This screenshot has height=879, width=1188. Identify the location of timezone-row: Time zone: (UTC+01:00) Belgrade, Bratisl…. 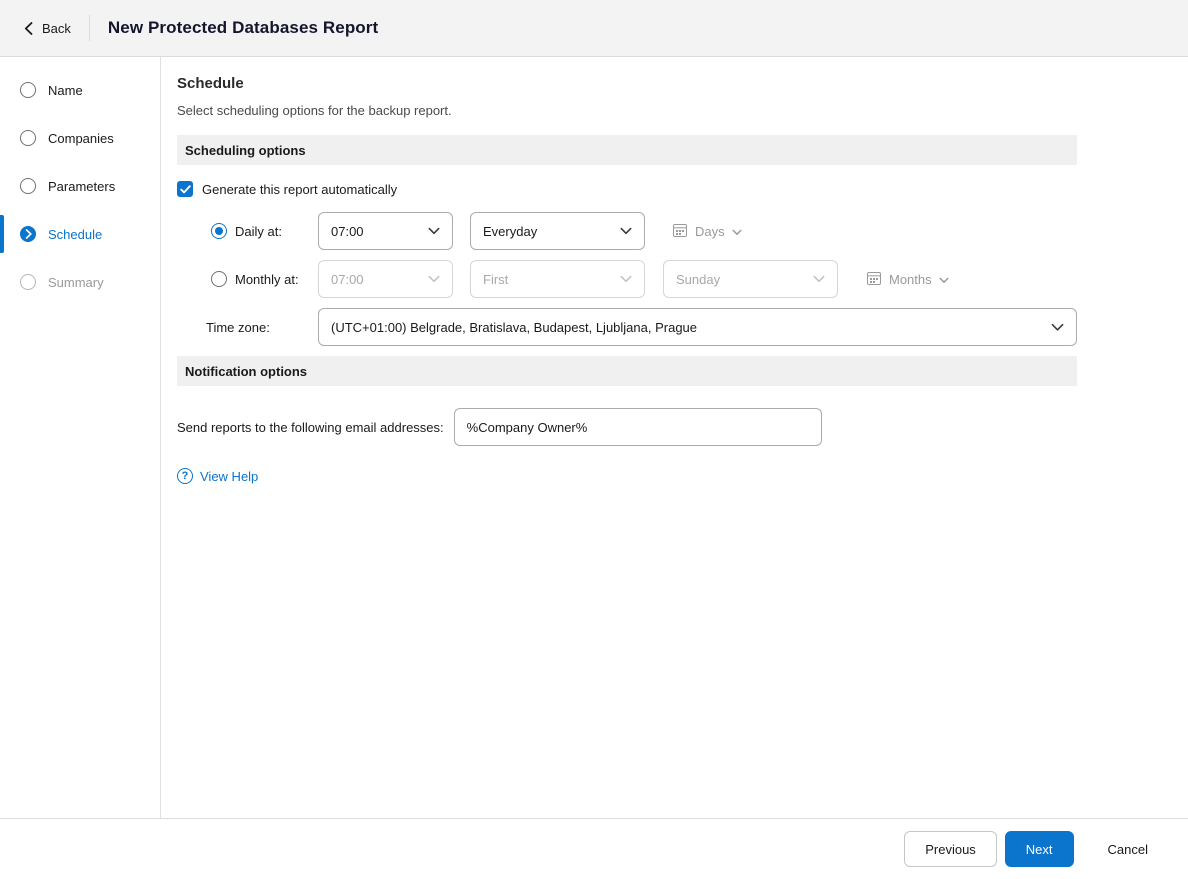
(627, 327).